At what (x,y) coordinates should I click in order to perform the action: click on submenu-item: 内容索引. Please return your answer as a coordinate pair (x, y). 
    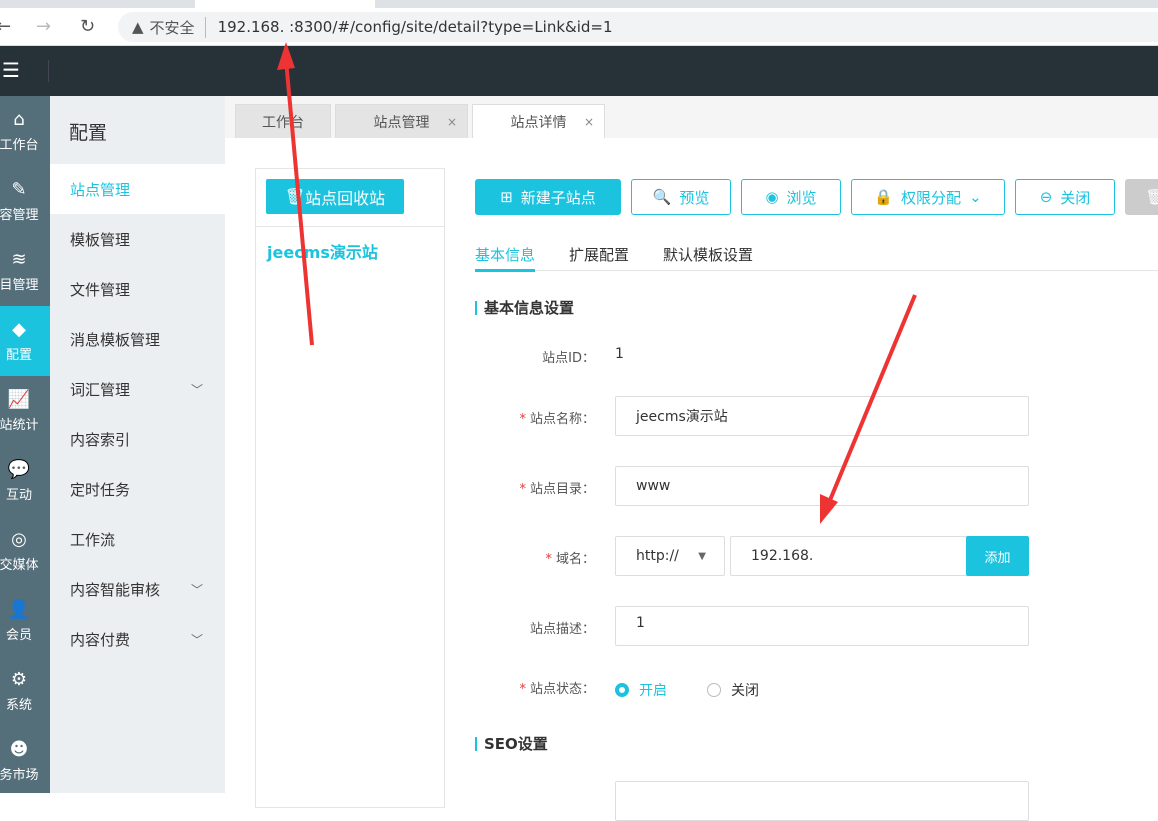
    Looking at the image, I should click on (137, 439).